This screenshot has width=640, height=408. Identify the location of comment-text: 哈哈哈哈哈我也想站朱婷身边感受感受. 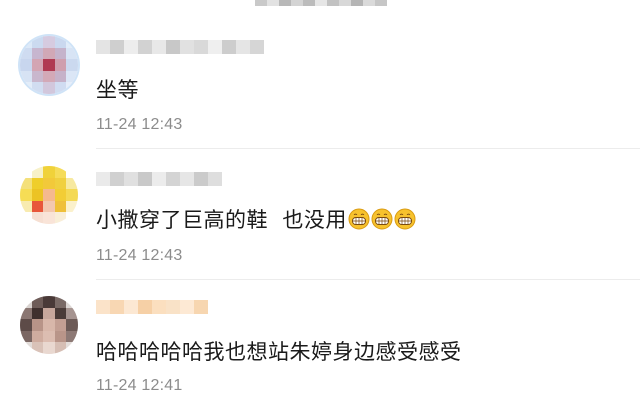
(279, 352).